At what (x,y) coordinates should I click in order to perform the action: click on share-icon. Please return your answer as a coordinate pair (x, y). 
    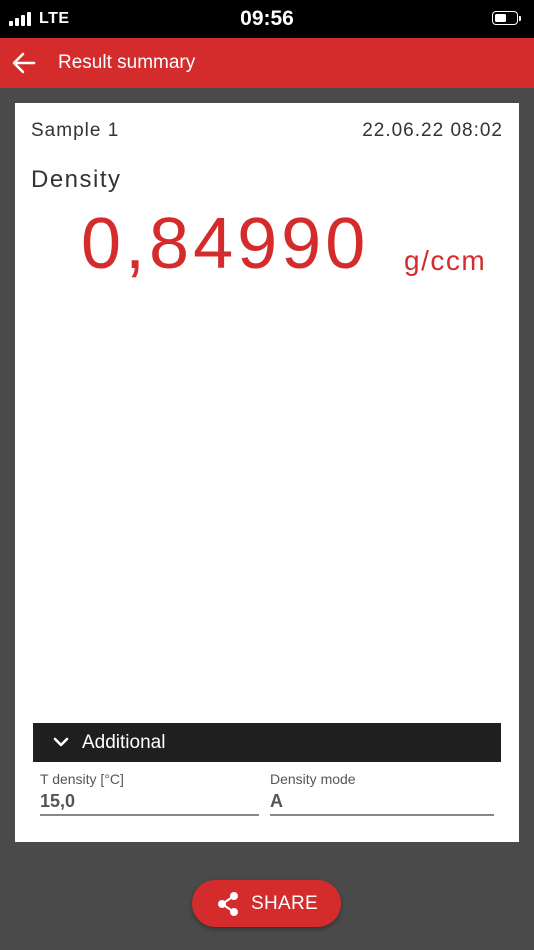
    Looking at the image, I should click on (228, 904).